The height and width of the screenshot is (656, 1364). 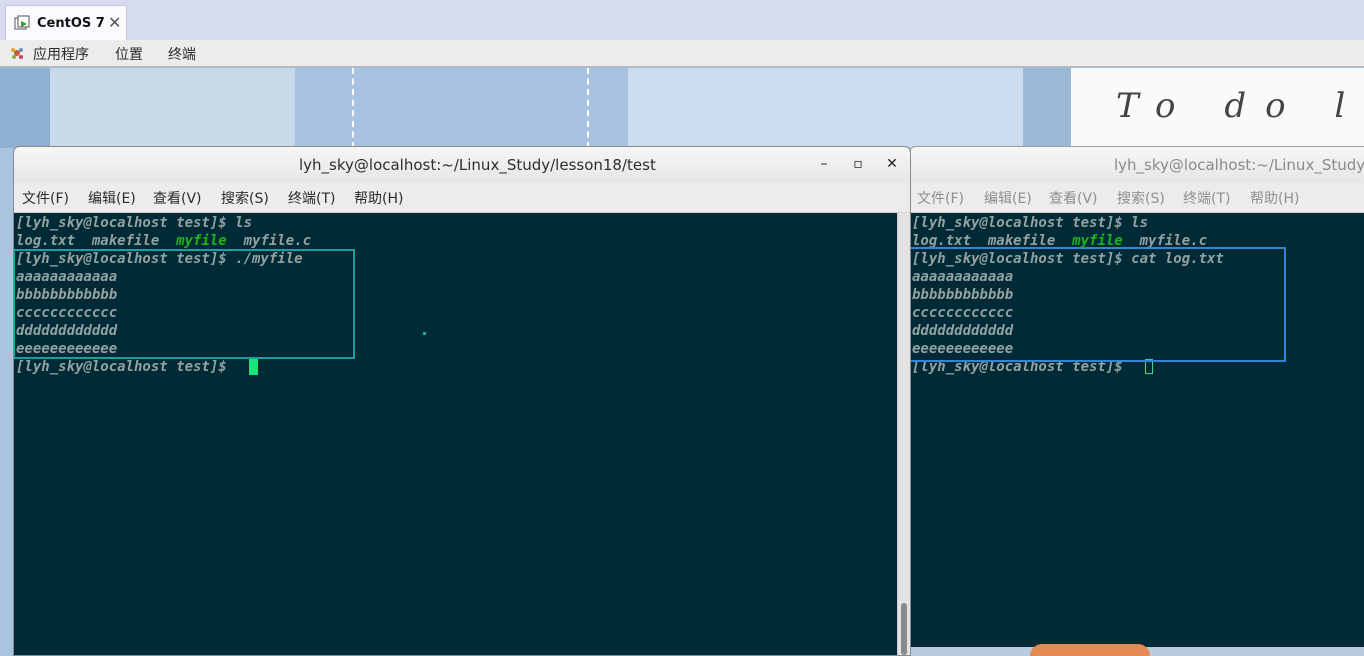 I want to click on menu-applications: 应用程序, so click(x=61, y=54).